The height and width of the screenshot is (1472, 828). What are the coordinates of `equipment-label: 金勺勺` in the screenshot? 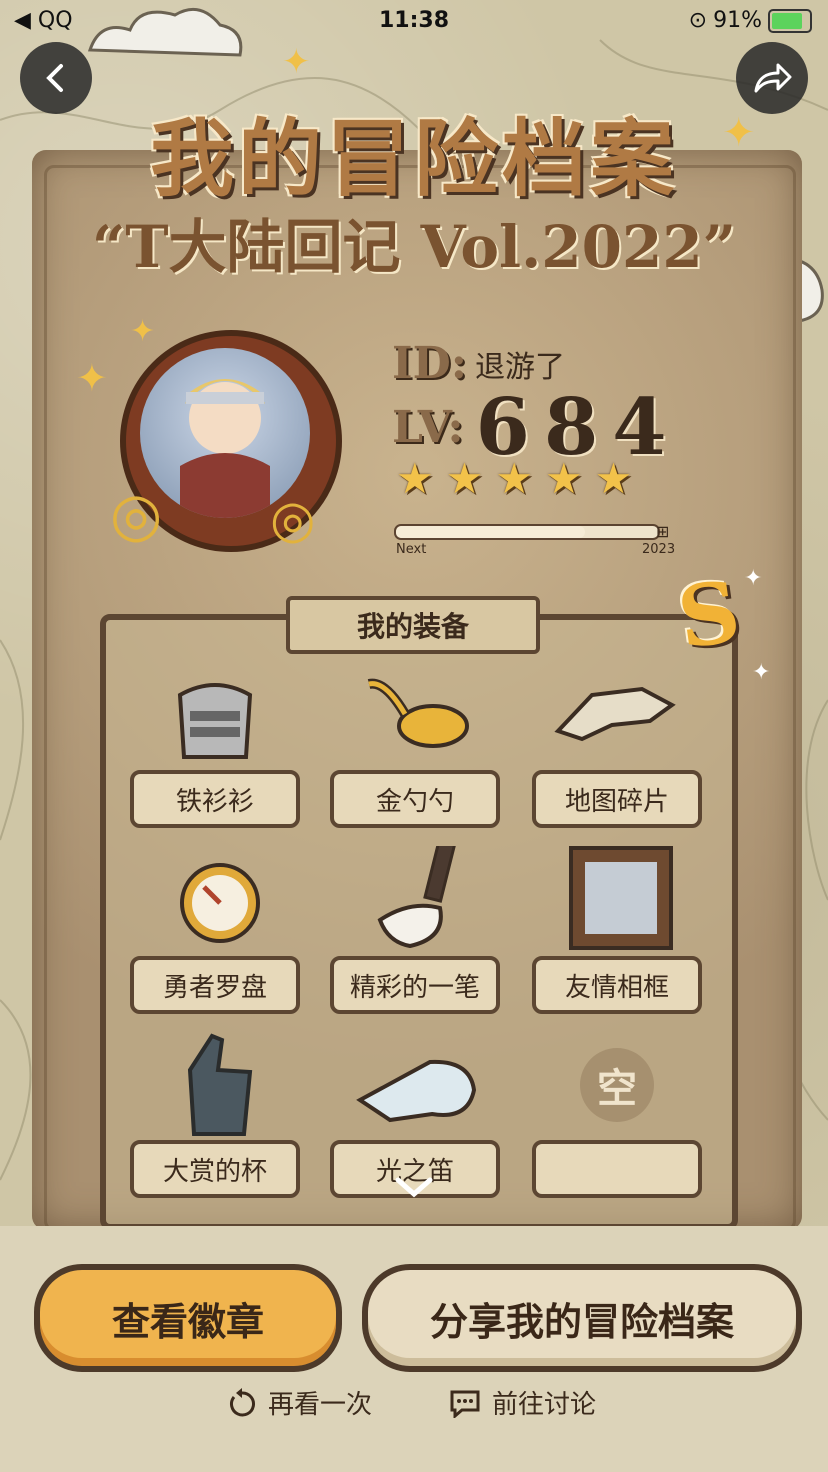 It's located at (415, 799).